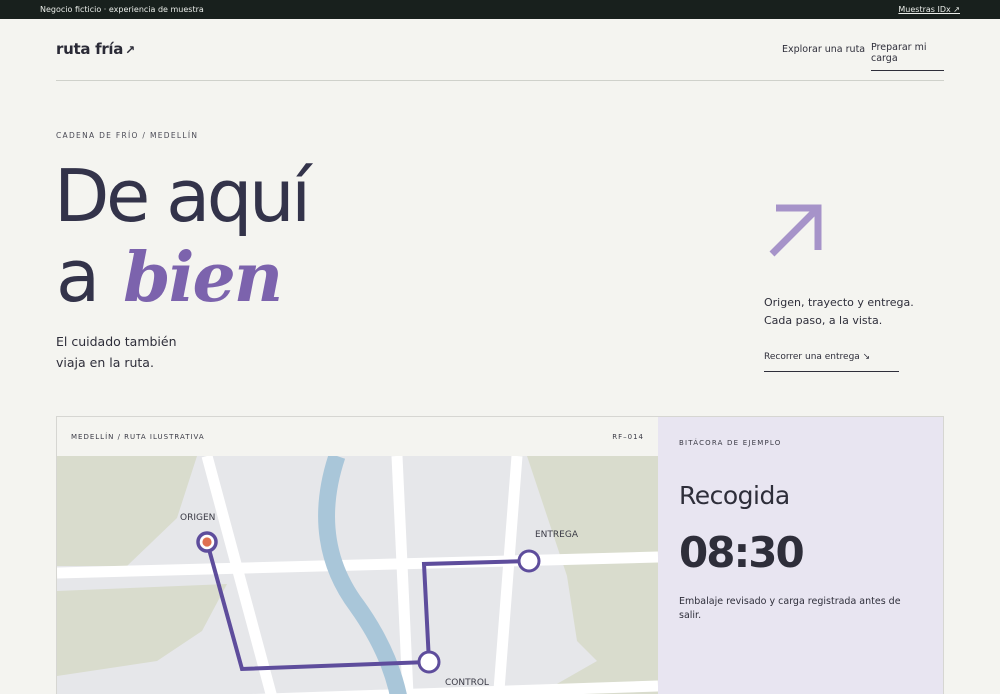 This screenshot has width=1000, height=694. Describe the element at coordinates (203, 278) in the screenshot. I see `hero-title-accent: bien` at that location.